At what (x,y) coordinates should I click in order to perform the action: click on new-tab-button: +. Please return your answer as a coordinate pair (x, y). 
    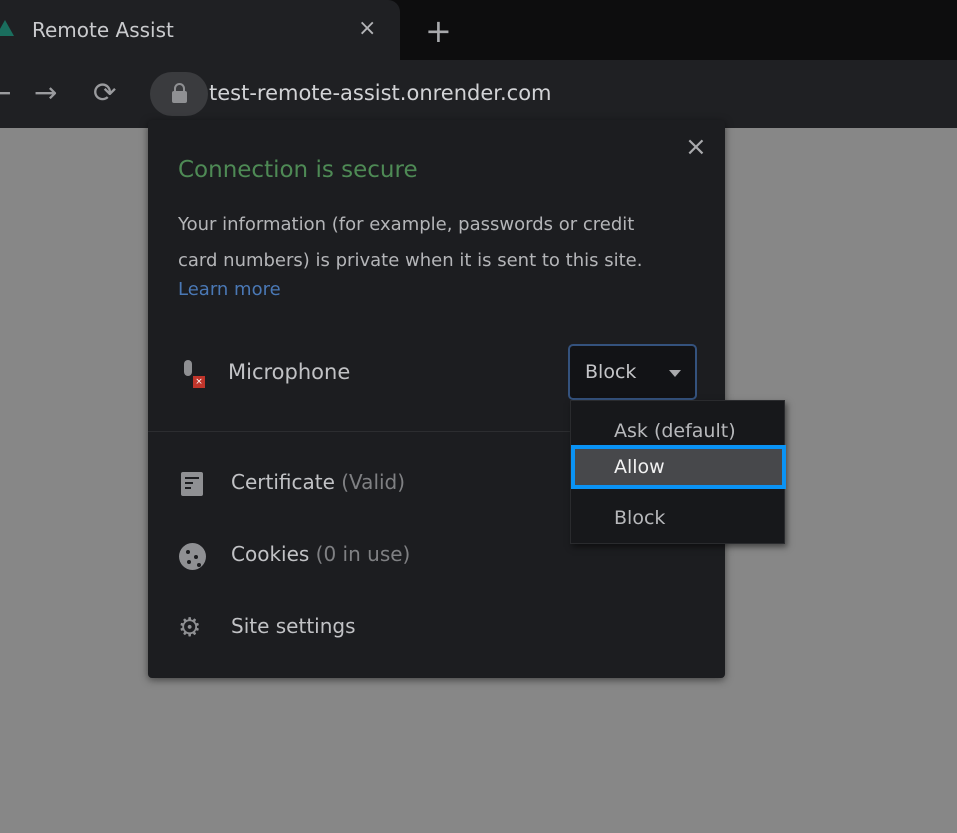
    Looking at the image, I should click on (438, 31).